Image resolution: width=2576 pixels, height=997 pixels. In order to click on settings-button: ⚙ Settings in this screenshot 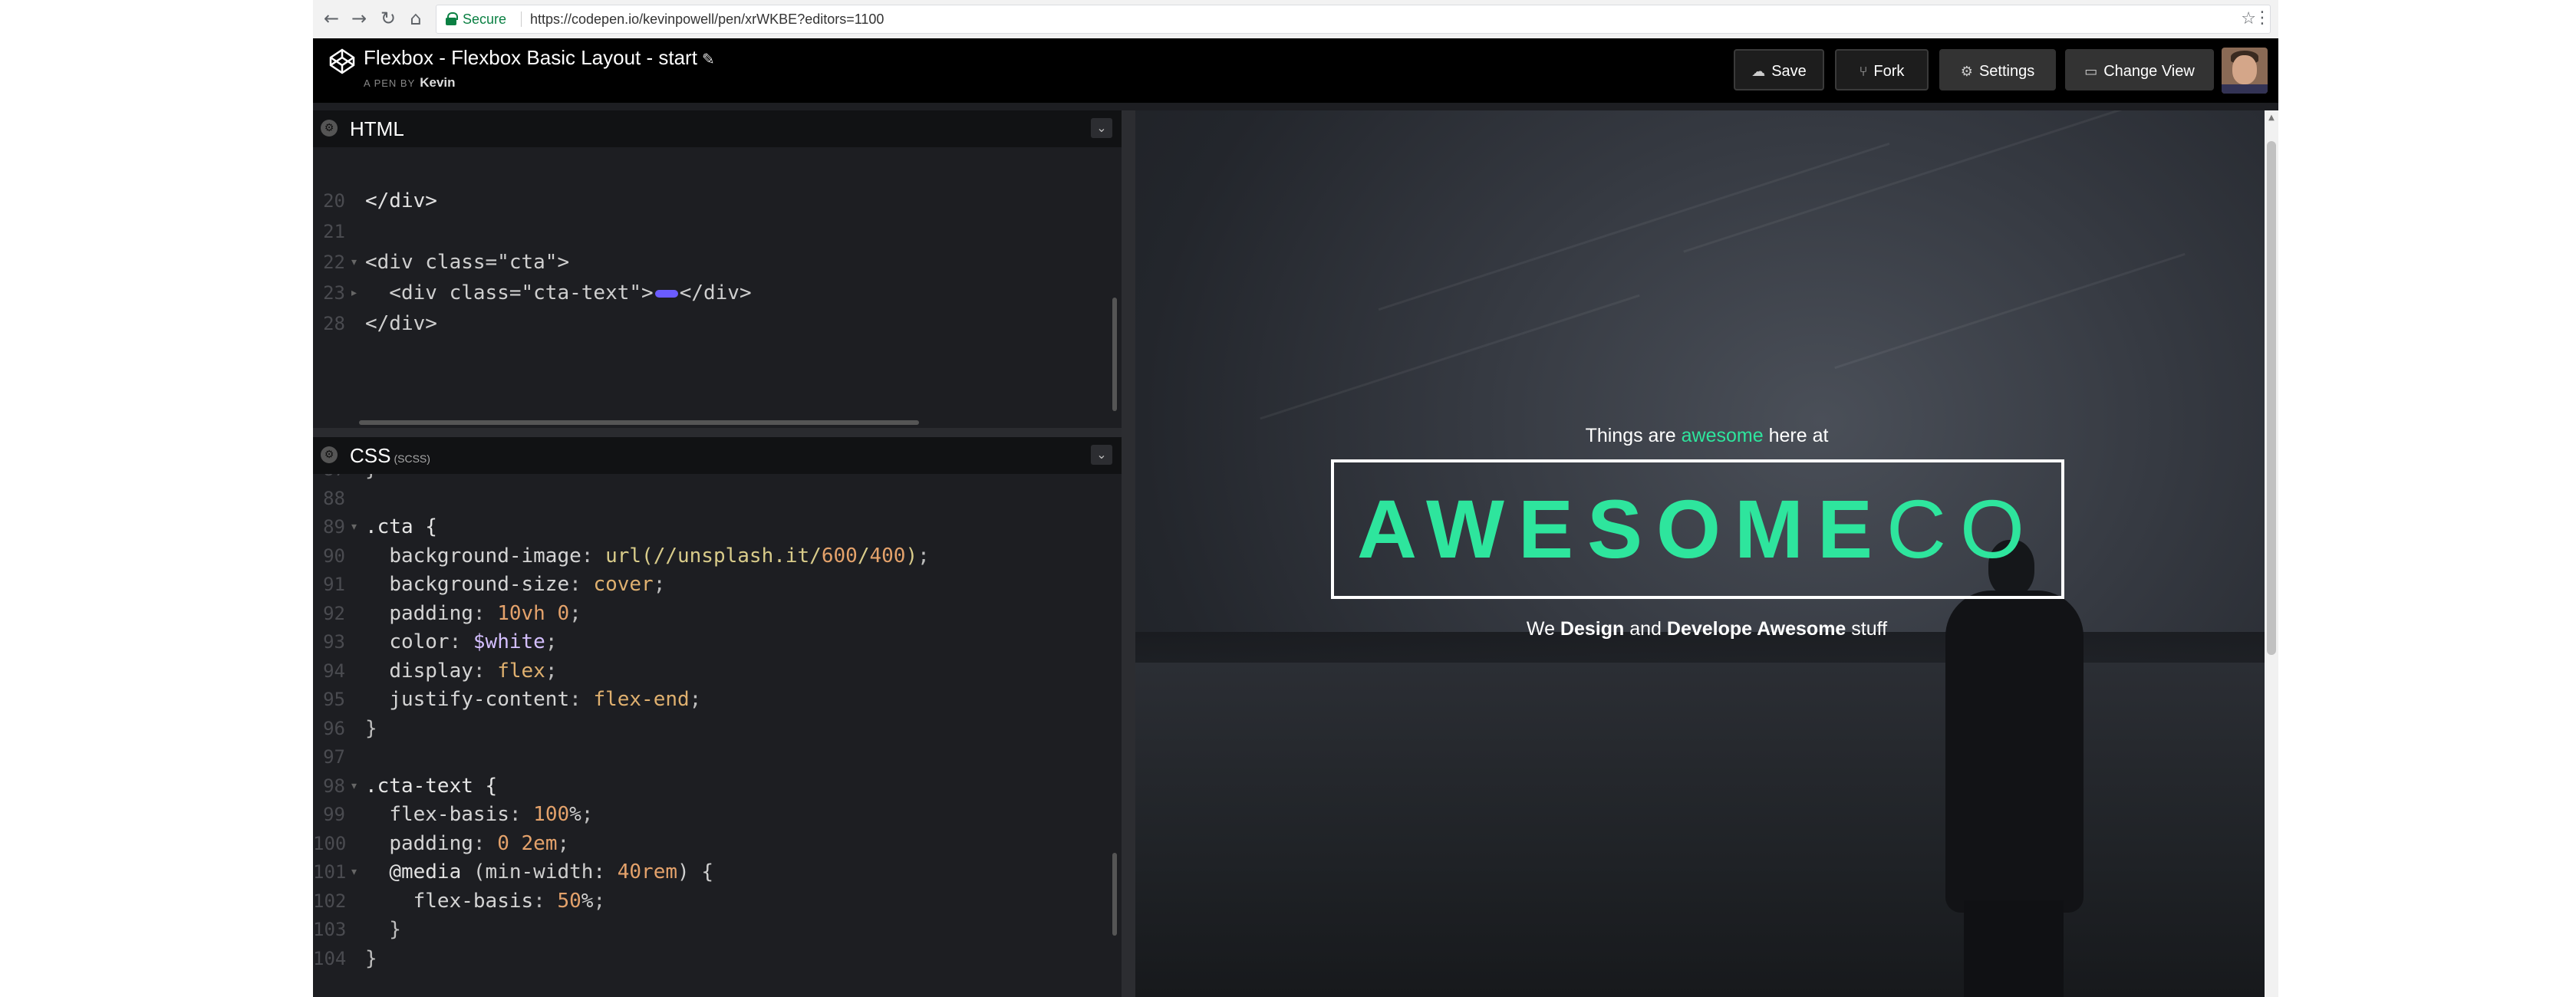, I will do `click(1997, 69)`.